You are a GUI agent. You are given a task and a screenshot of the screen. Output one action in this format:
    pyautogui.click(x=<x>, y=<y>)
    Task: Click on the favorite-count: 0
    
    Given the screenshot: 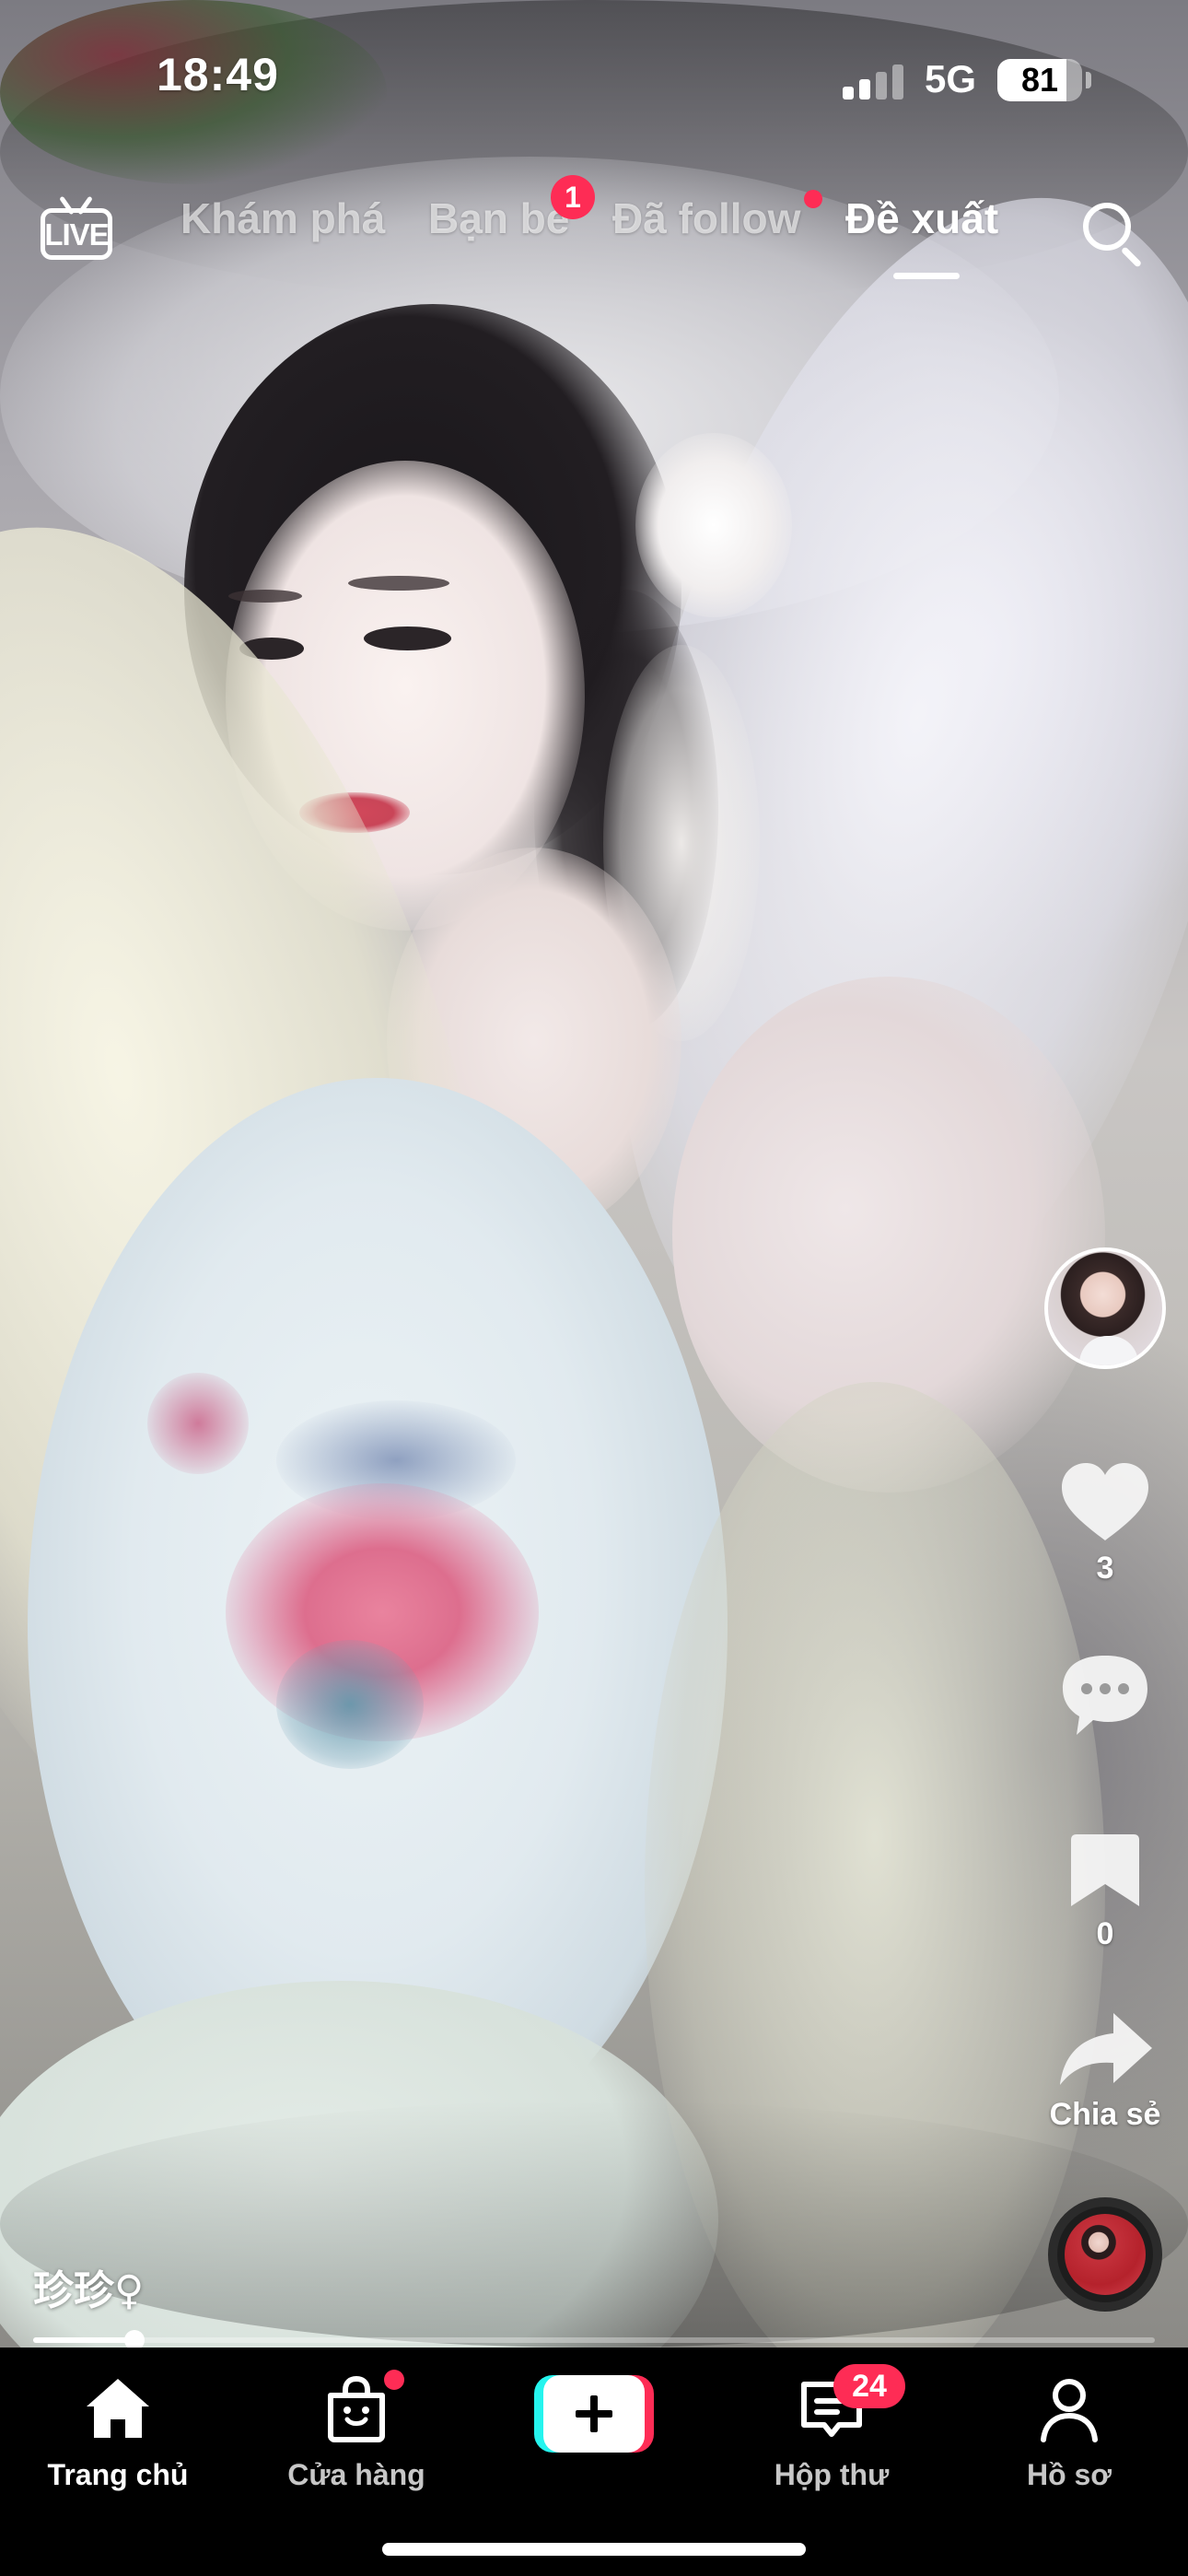 What is the action you would take?
    pyautogui.click(x=1105, y=1934)
    